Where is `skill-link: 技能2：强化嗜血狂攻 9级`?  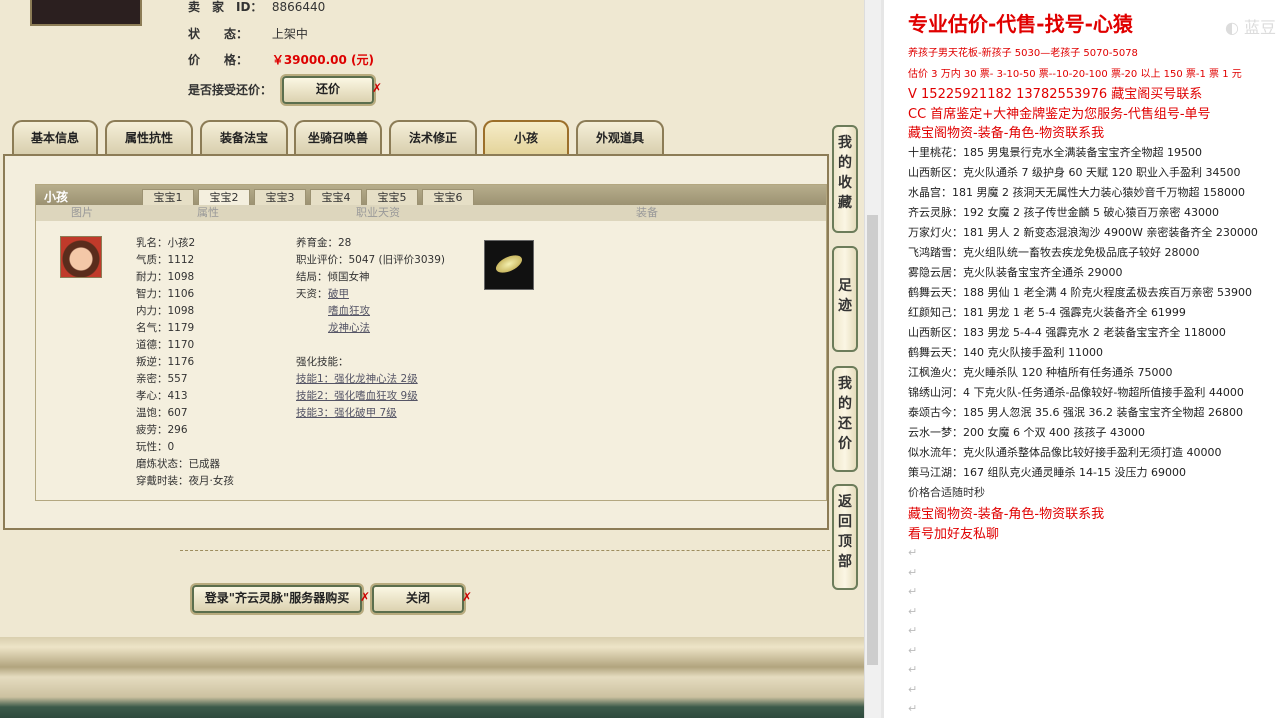 skill-link: 技能2：强化嗜血狂攻 9级 is located at coordinates (370, 396).